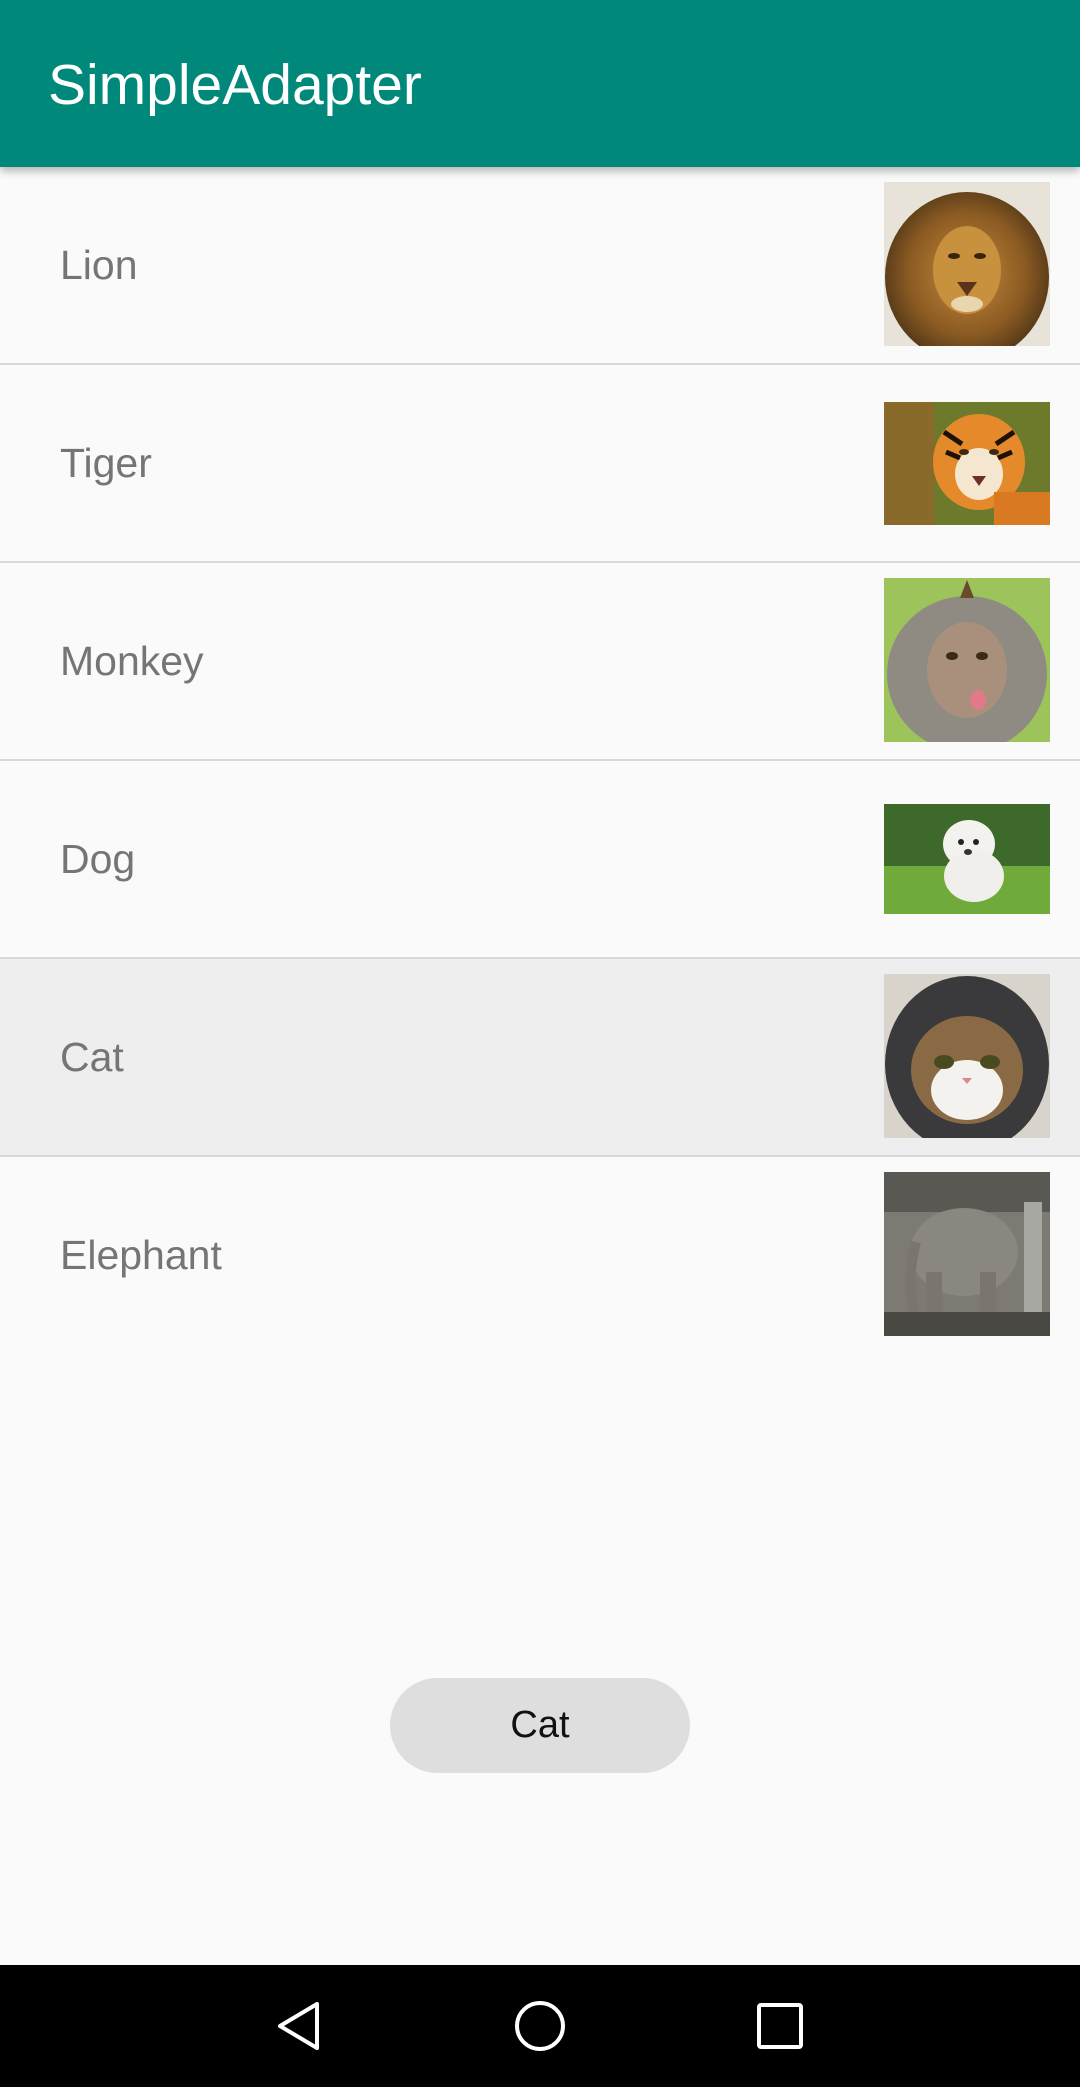 The image size is (1080, 2087). Describe the element at coordinates (967, 859) in the screenshot. I see `dog-photo-icon` at that location.